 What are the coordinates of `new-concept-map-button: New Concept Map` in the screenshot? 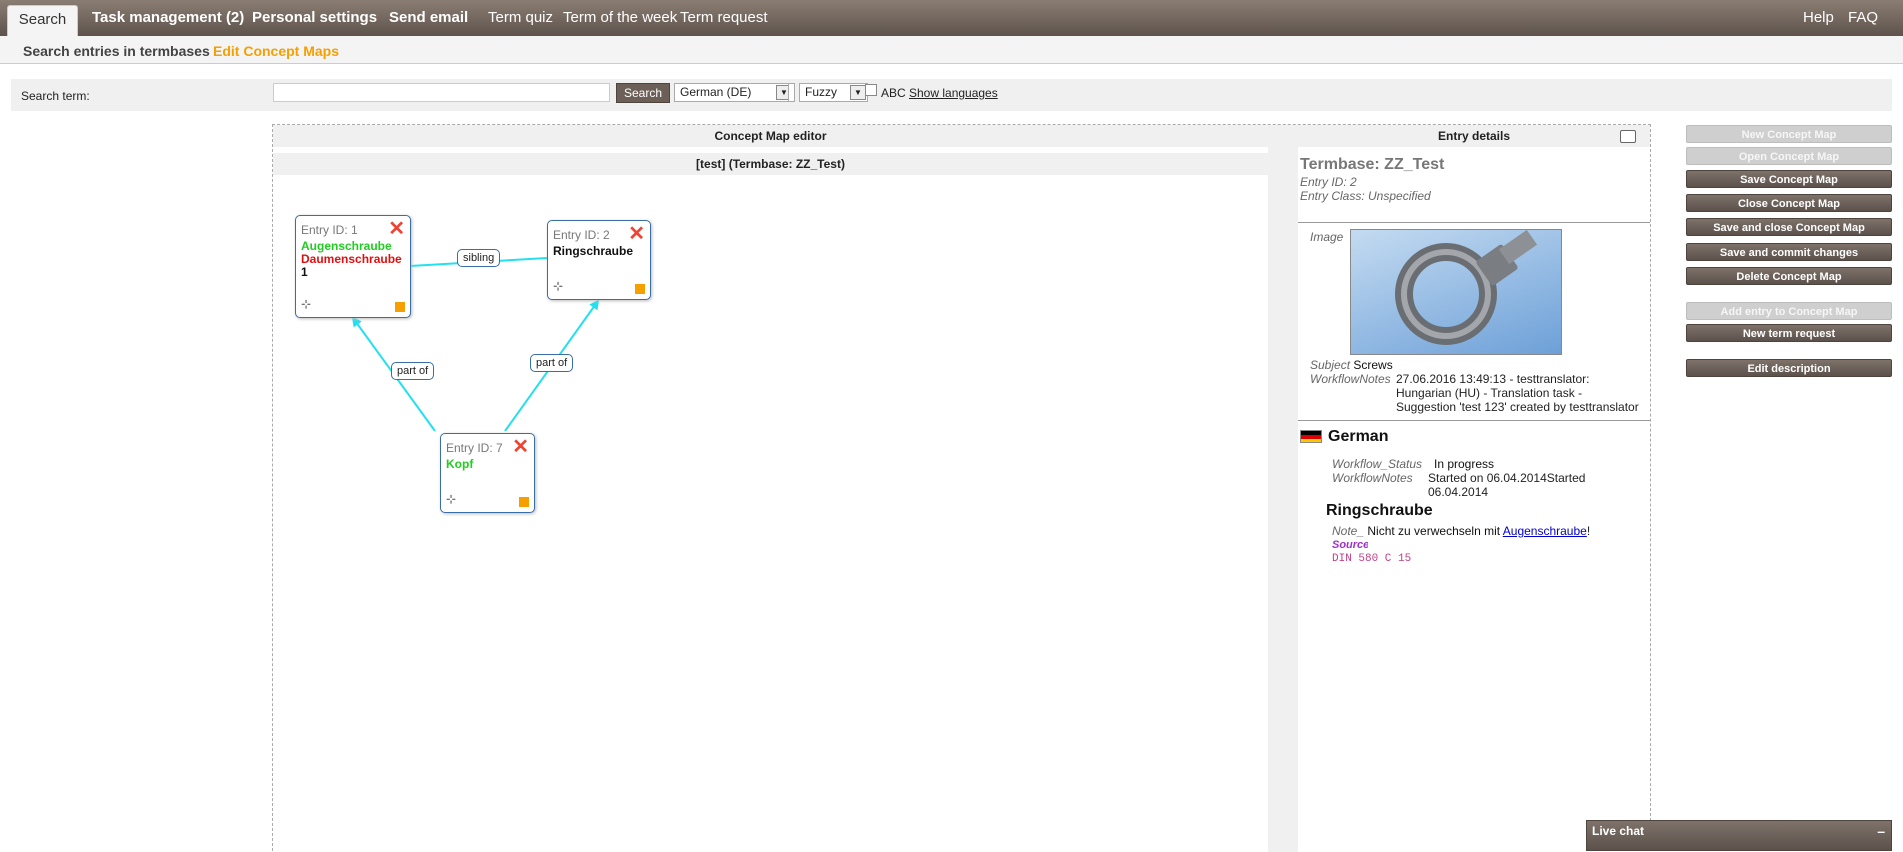 It's located at (1789, 134).